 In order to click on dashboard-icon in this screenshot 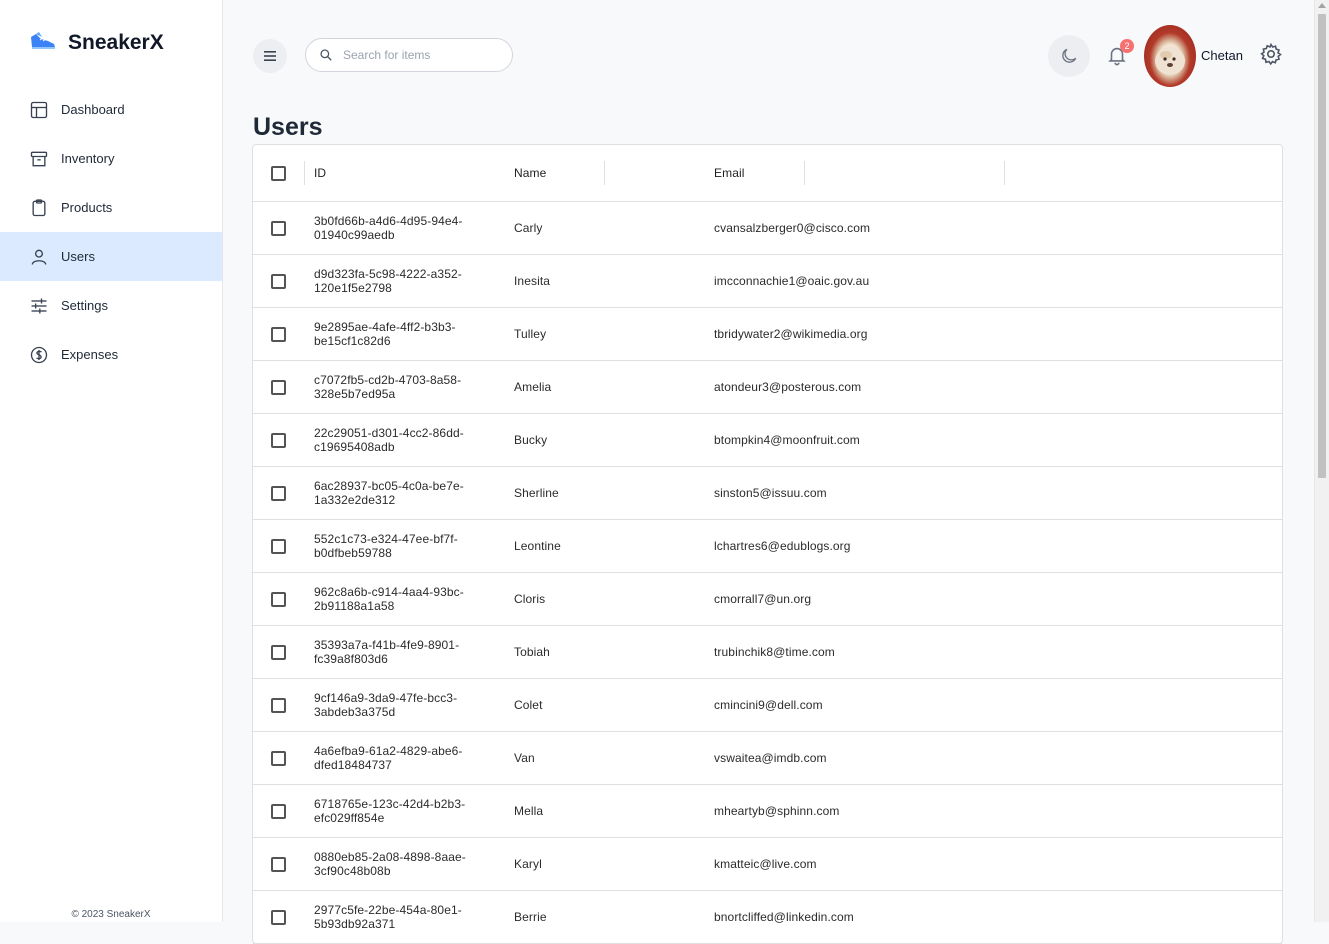, I will do `click(39, 109)`.